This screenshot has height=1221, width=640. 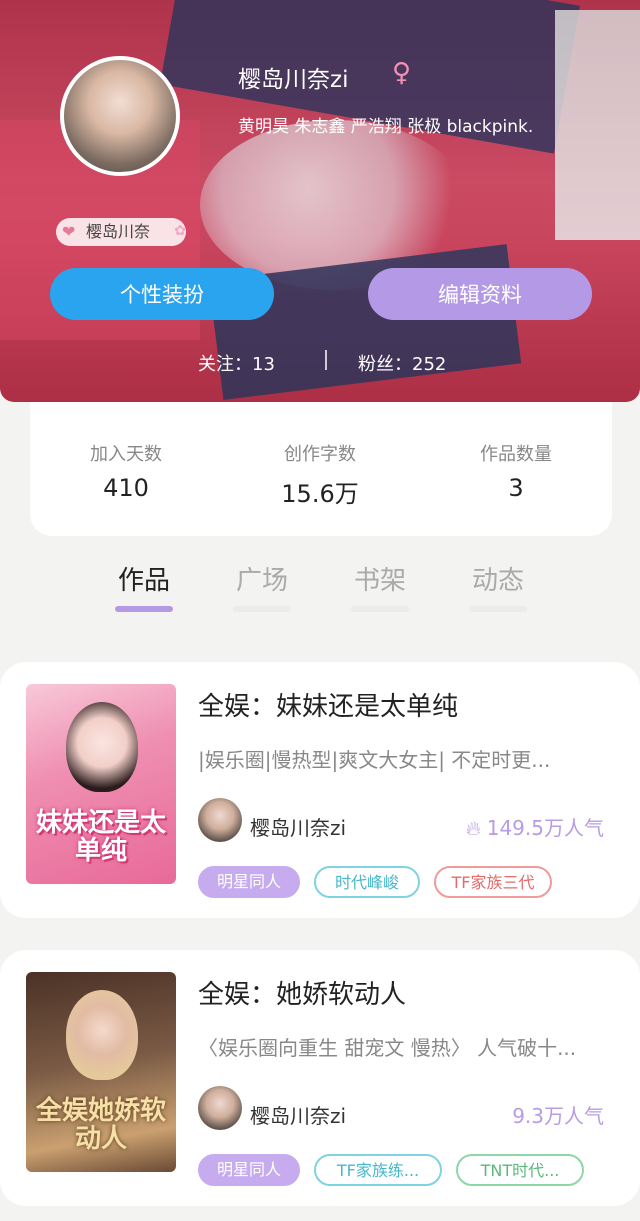 What do you see at coordinates (516, 488) in the screenshot?
I see `stat-value: 3` at bounding box center [516, 488].